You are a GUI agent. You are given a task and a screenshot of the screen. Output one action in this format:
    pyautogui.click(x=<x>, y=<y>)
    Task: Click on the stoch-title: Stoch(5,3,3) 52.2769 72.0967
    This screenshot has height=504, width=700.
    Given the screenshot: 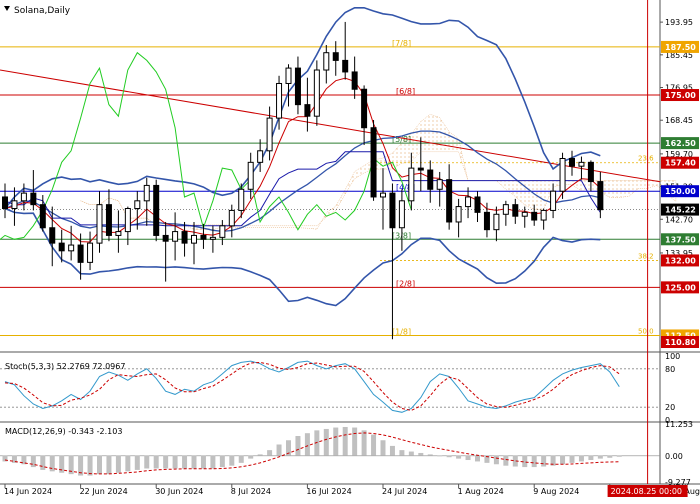 What is the action you would take?
    pyautogui.click(x=65, y=366)
    